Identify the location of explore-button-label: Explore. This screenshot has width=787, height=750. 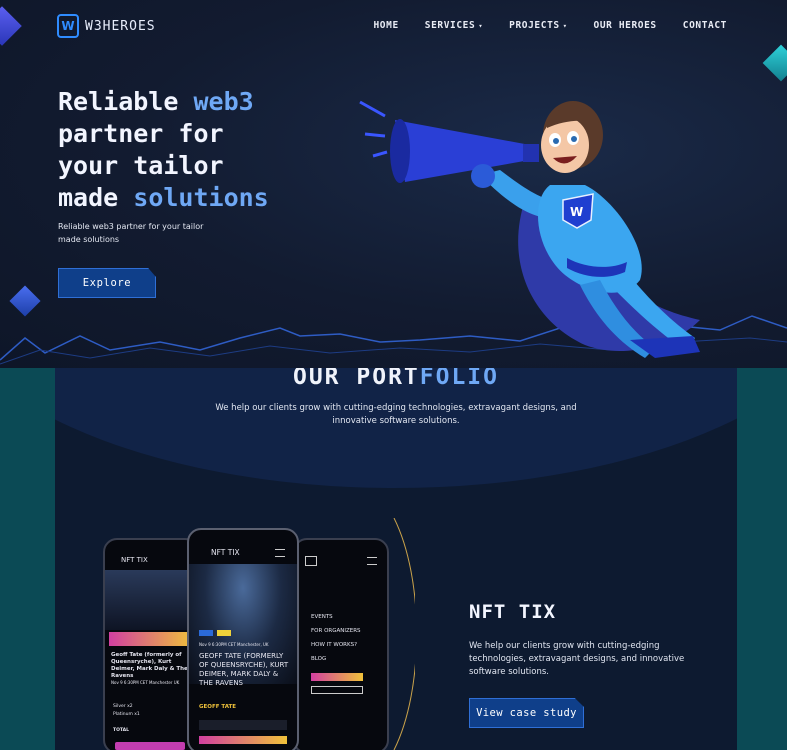
(107, 283).